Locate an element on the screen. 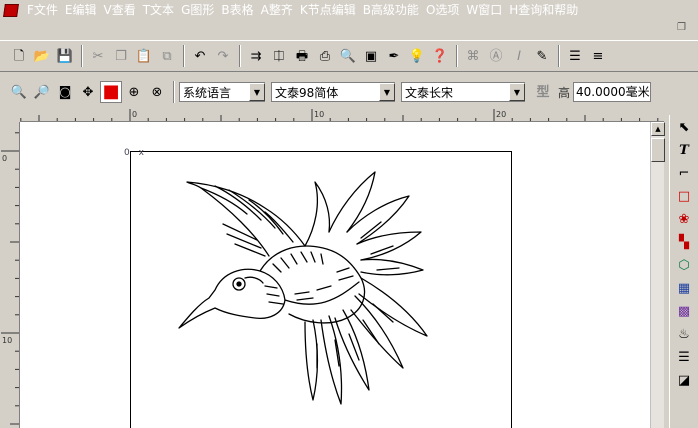 The image size is (698, 428). undo-button: ↶ is located at coordinates (200, 56).